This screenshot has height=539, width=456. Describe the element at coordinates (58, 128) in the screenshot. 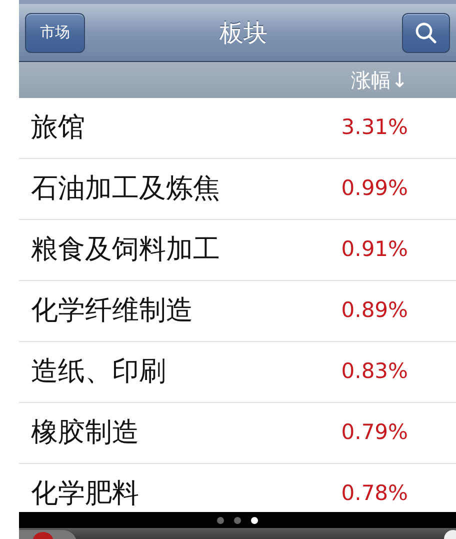

I see `sector-name: 旅馆` at that location.